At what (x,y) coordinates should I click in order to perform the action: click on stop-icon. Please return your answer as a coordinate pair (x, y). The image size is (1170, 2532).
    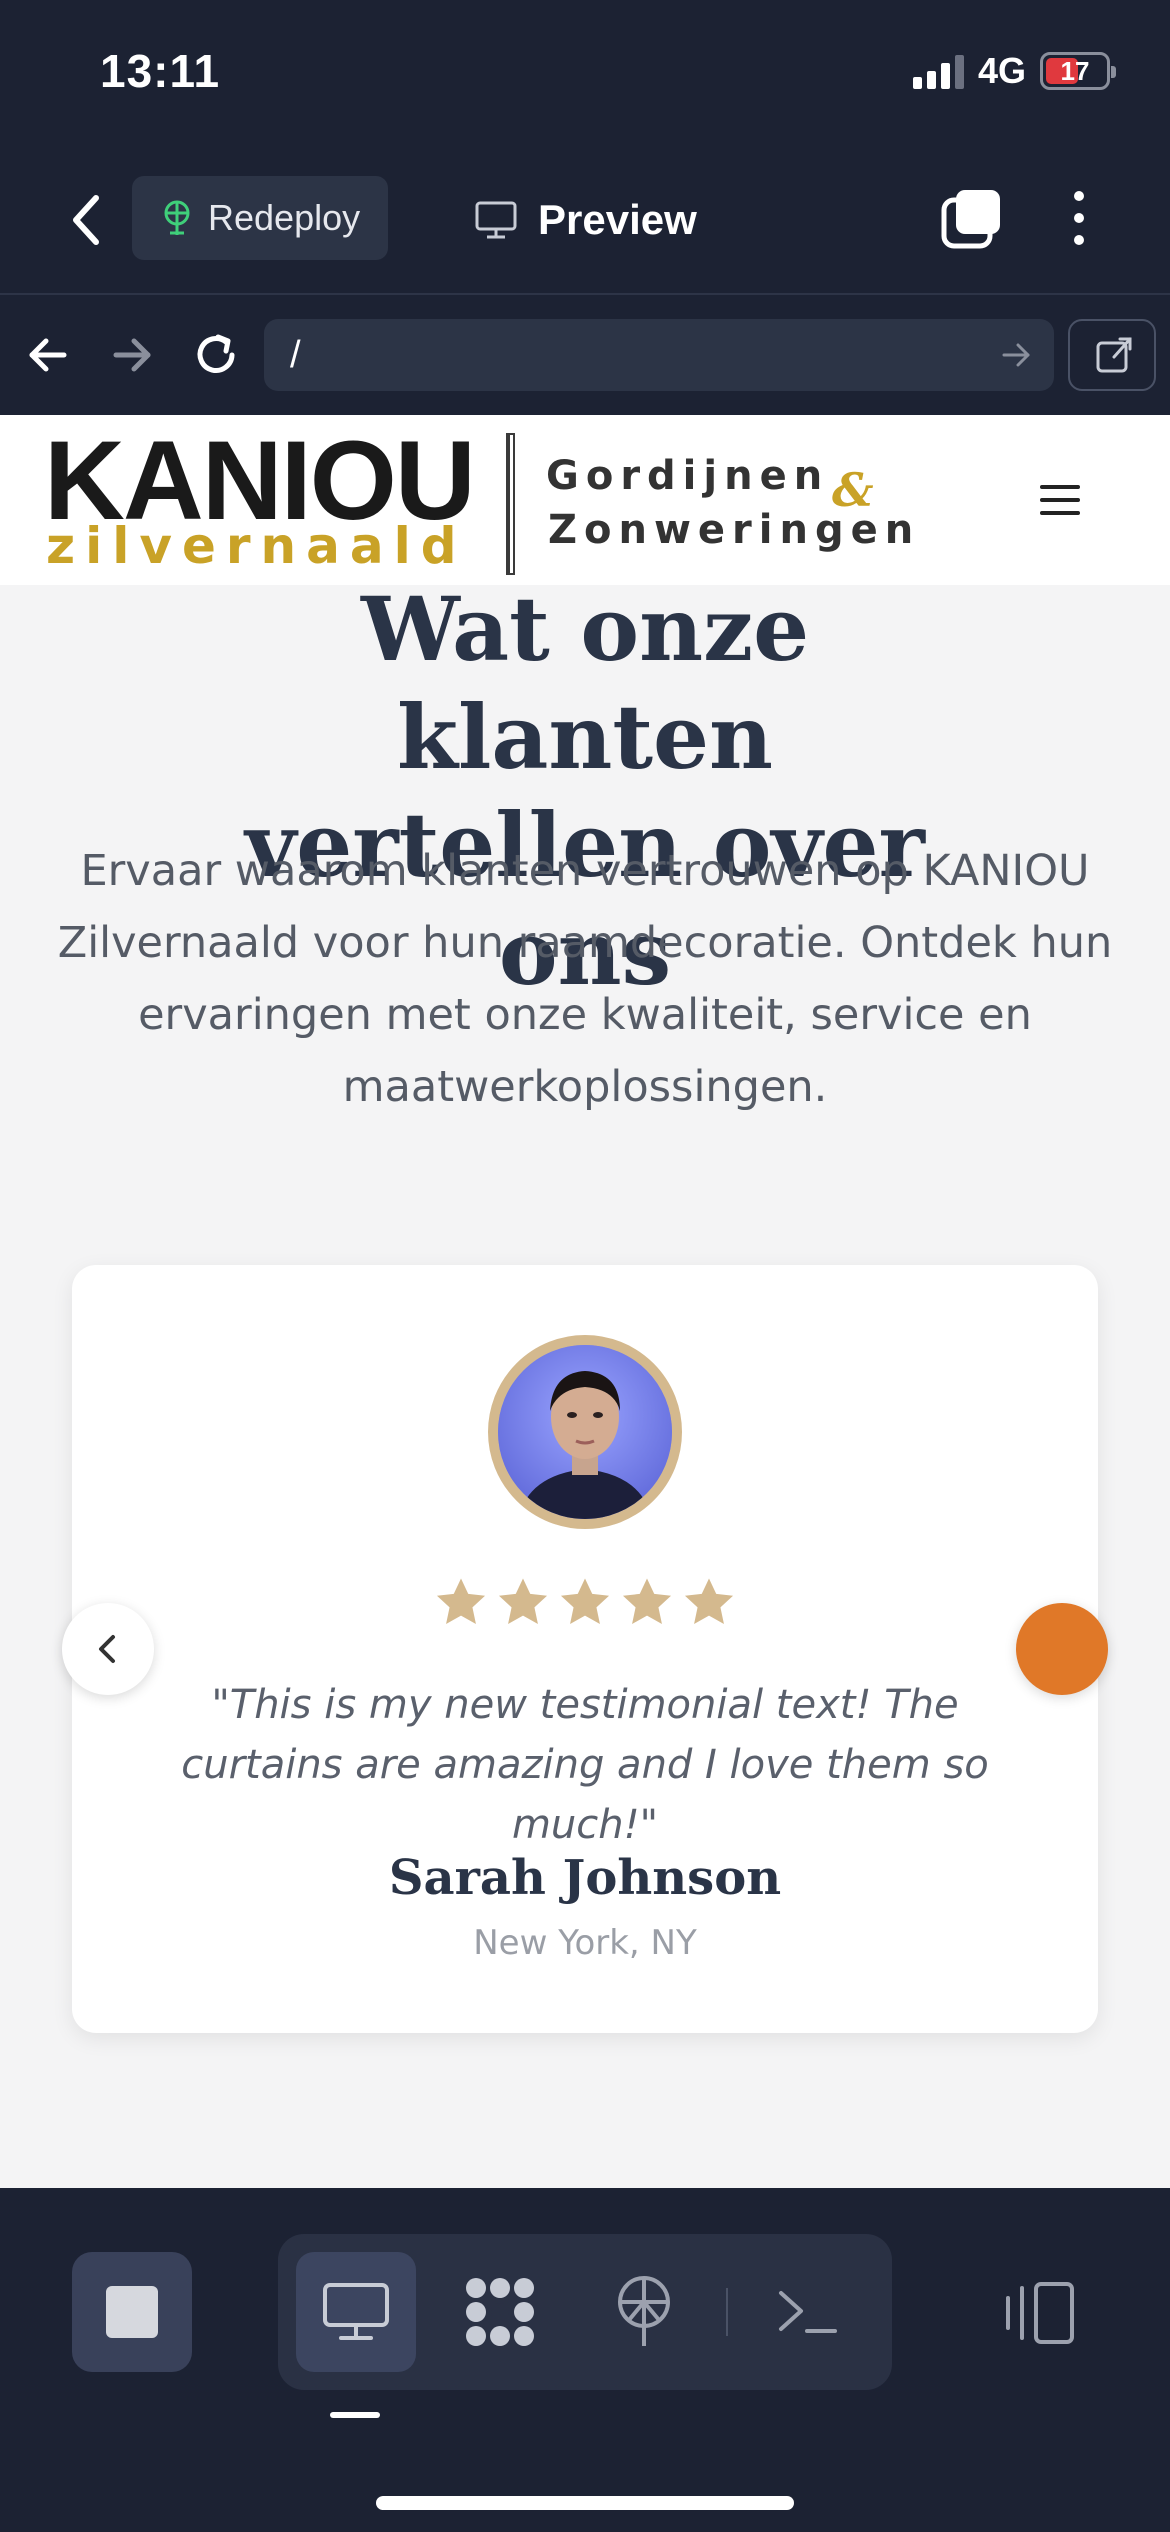
    Looking at the image, I should click on (132, 2312).